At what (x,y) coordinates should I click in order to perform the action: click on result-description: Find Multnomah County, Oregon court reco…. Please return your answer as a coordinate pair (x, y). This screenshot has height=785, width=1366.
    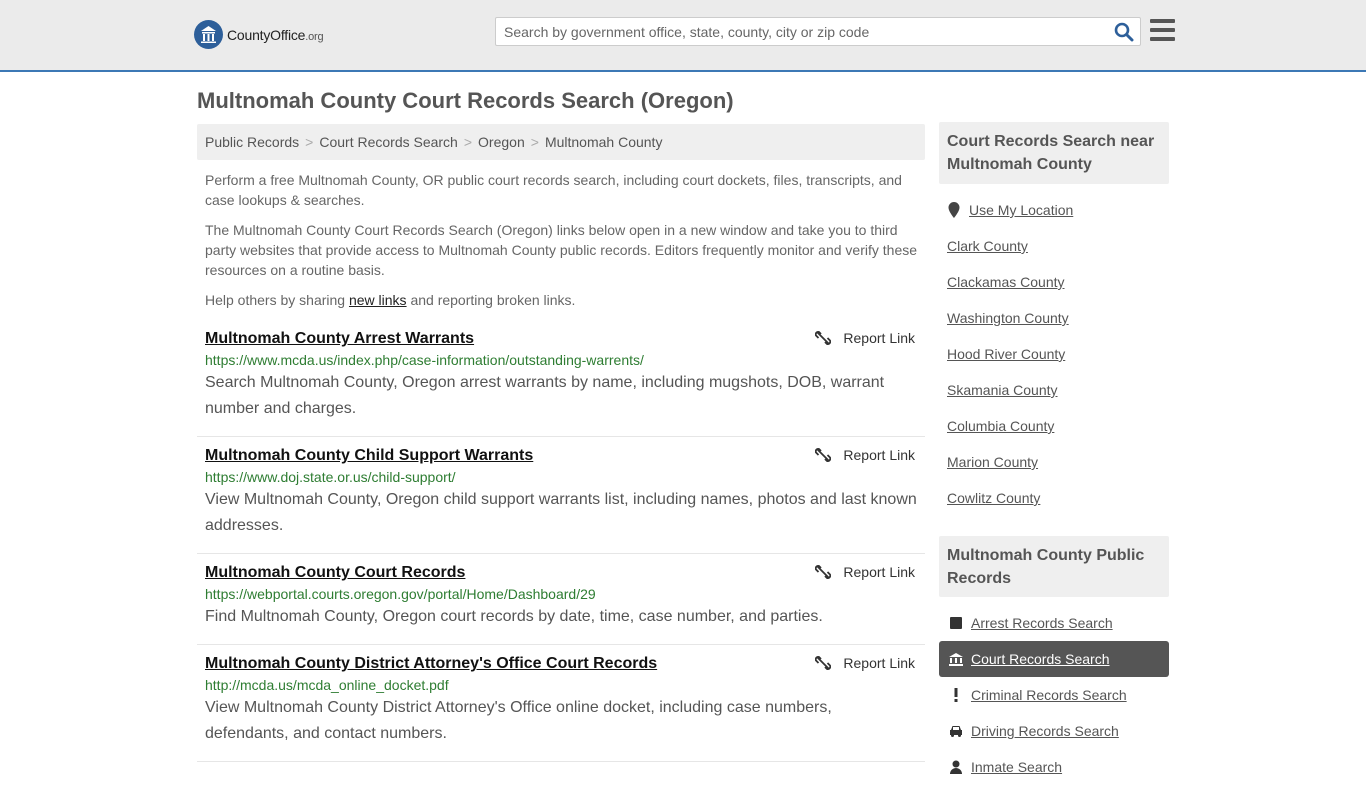
    Looking at the image, I should click on (514, 616).